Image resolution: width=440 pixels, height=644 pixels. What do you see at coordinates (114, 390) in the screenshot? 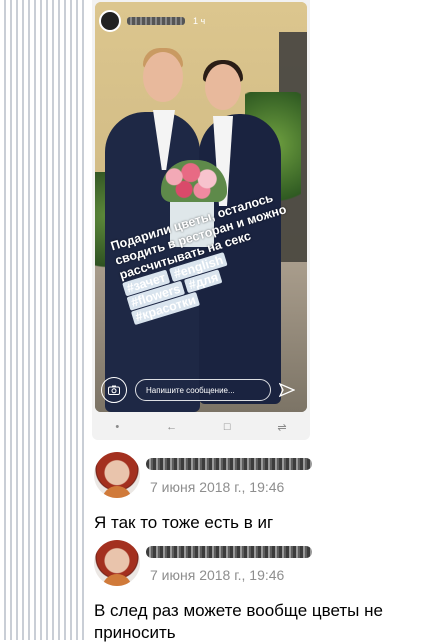
I see `camera-icon` at bounding box center [114, 390].